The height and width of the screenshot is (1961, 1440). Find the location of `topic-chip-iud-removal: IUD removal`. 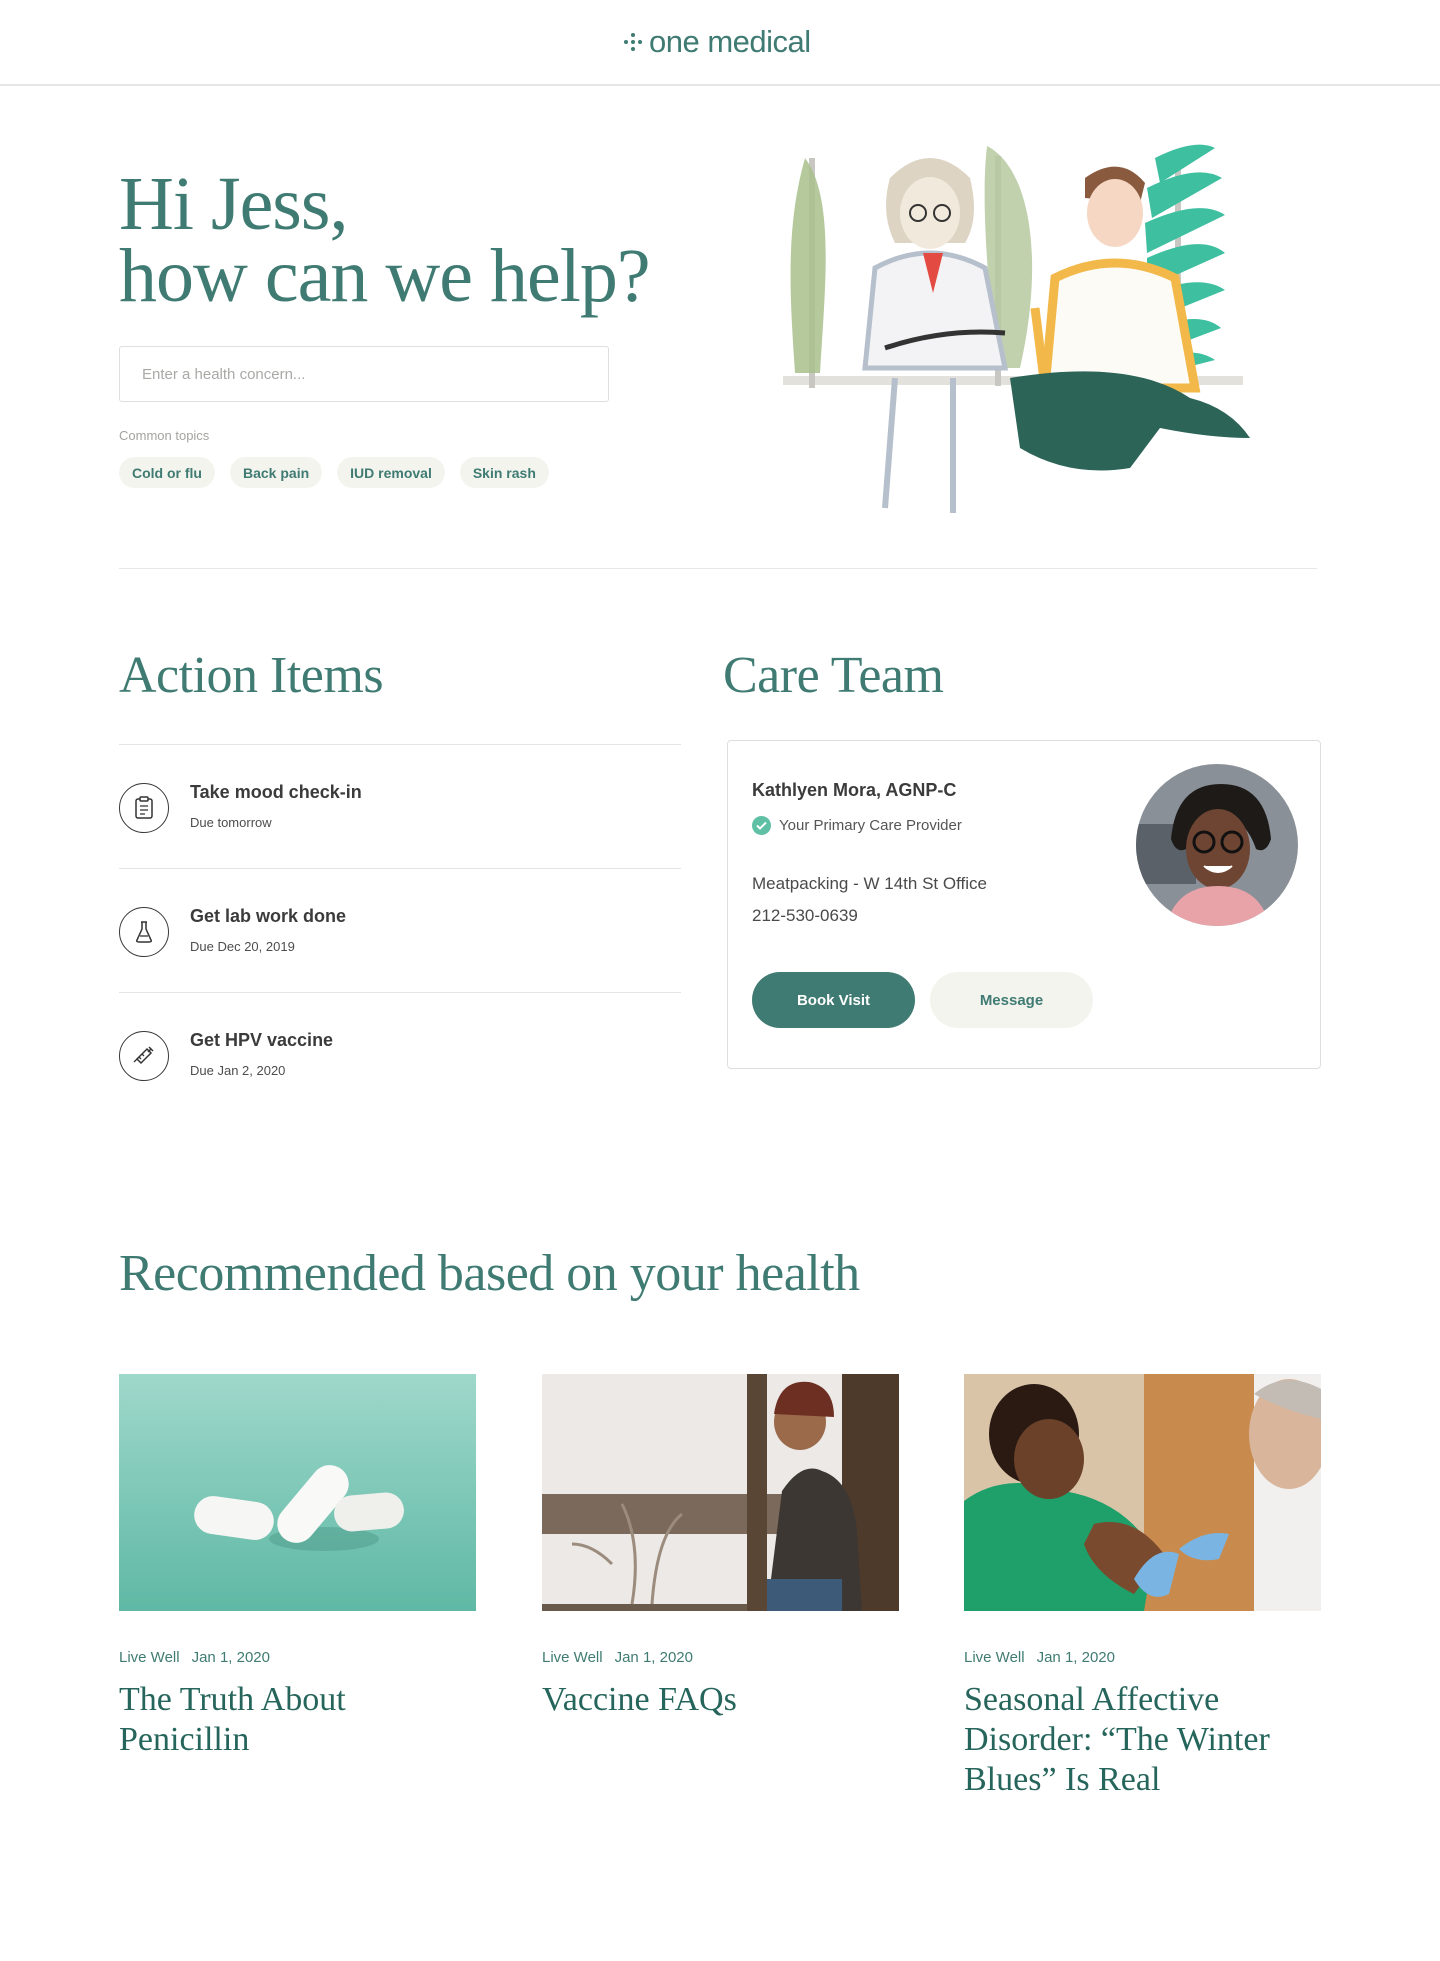

topic-chip-iud-removal: IUD removal is located at coordinates (391, 472).